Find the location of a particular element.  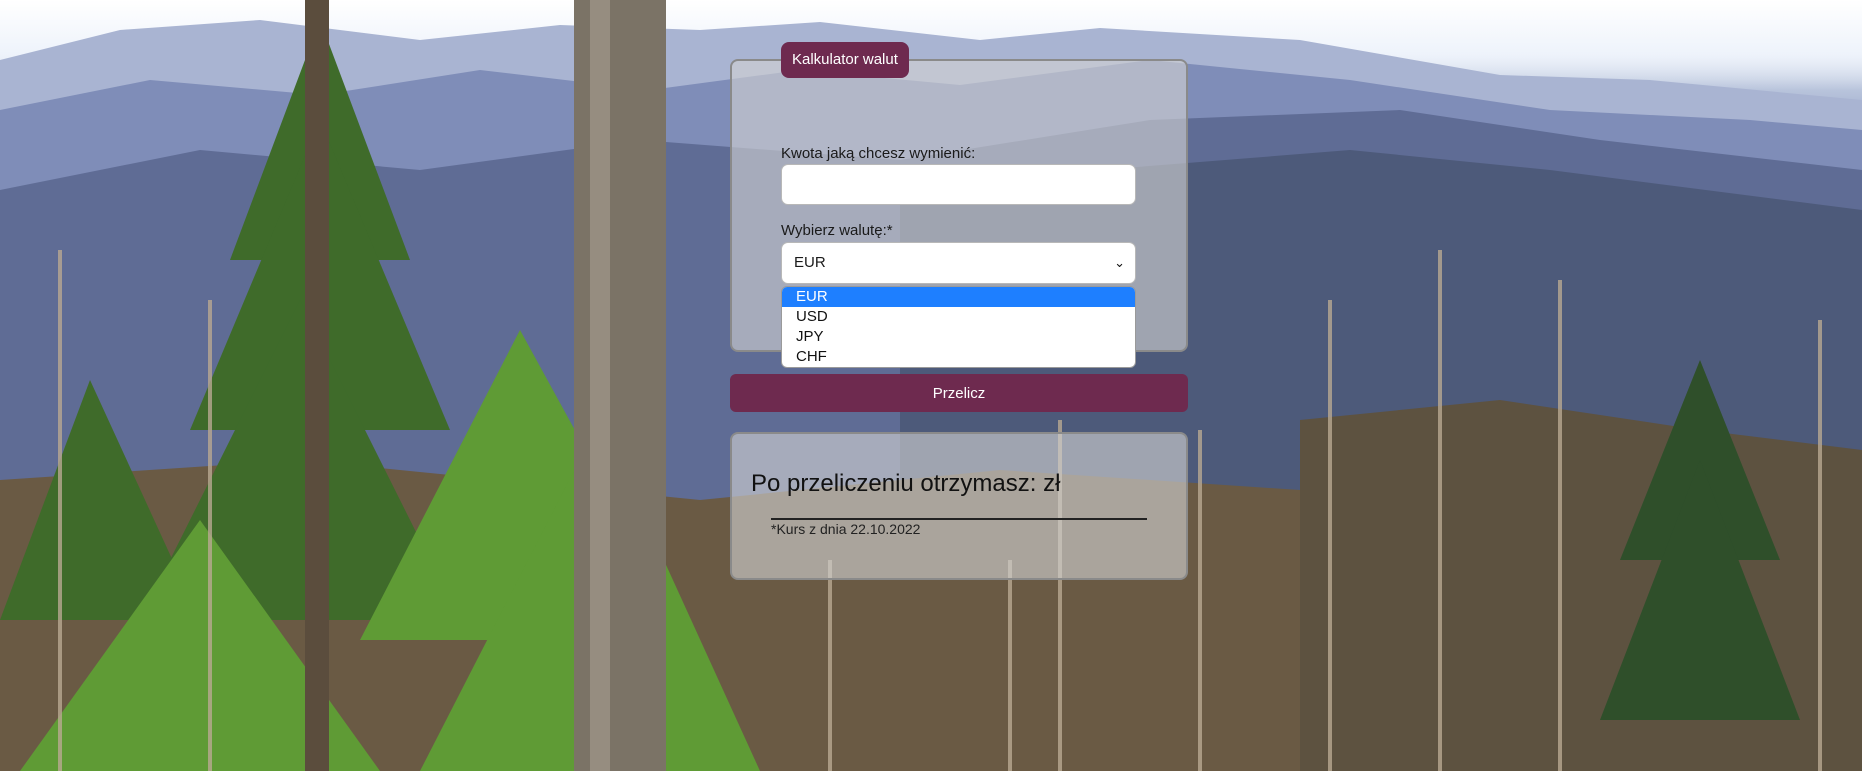

currency-option-usd: USD is located at coordinates (958, 317).